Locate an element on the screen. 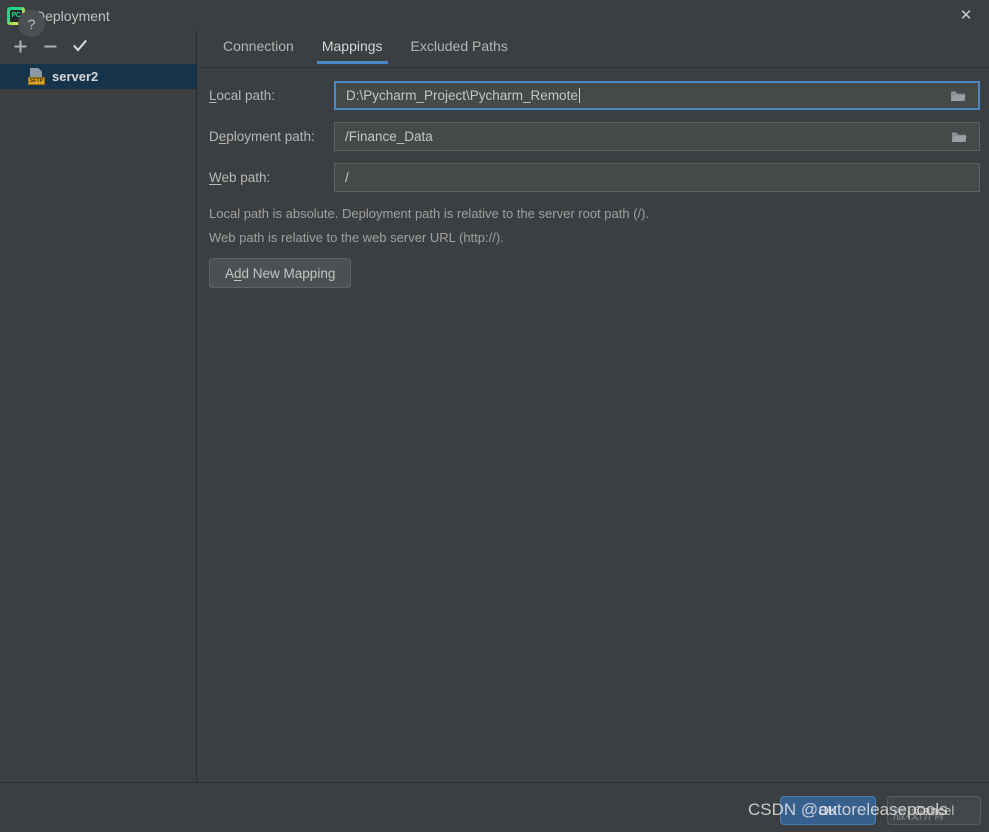 This screenshot has height=832, width=989. remove-server-button is located at coordinates (50, 46).